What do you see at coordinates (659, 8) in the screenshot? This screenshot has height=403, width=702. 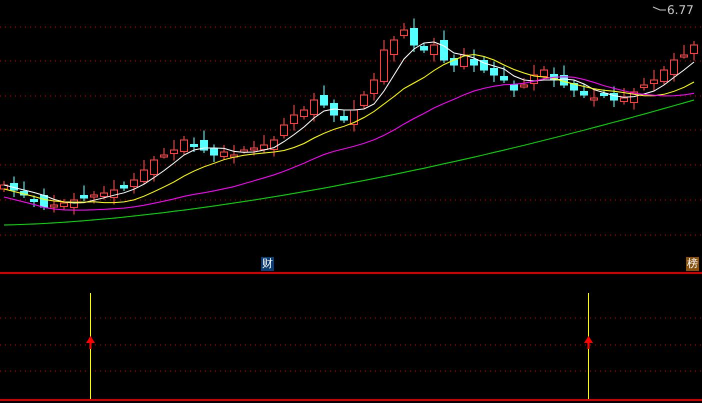 I see `leader-line` at bounding box center [659, 8].